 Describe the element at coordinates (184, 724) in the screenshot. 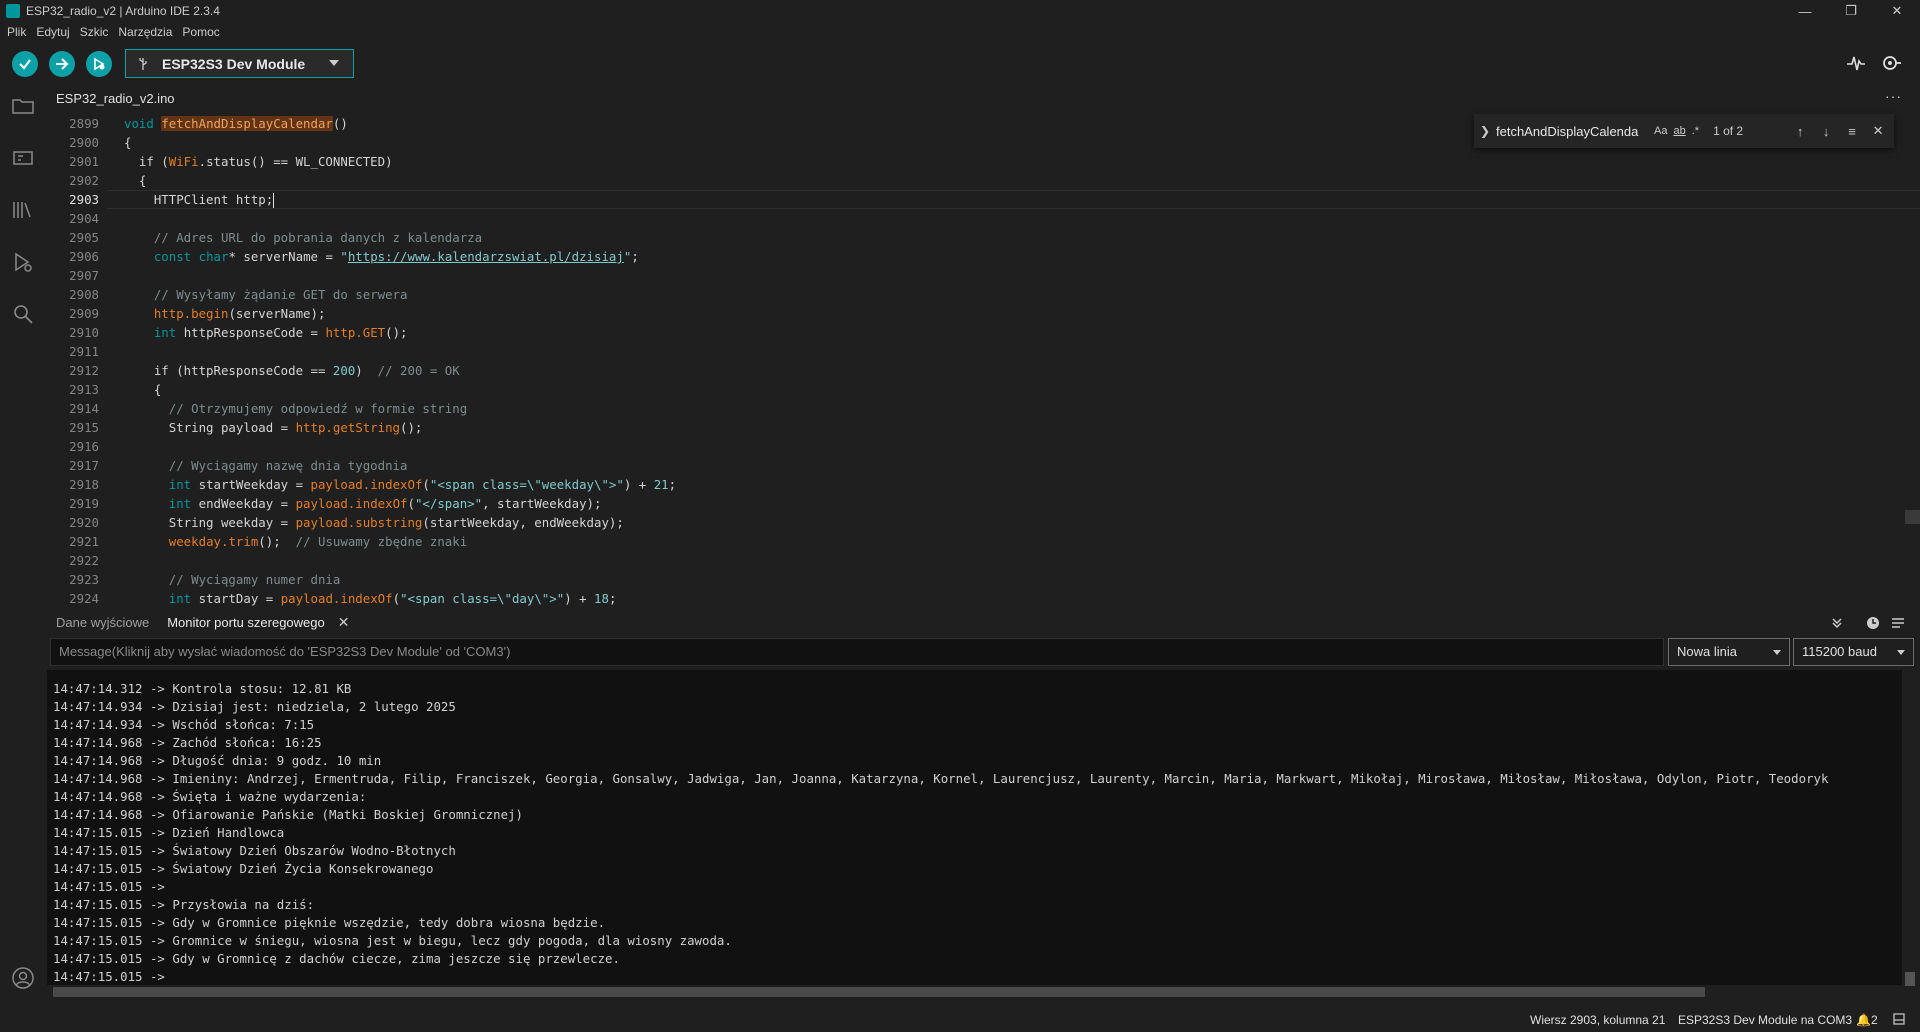

I see `serial-line: 14:47:14.934 -> Wschód słońca: 7:15` at that location.